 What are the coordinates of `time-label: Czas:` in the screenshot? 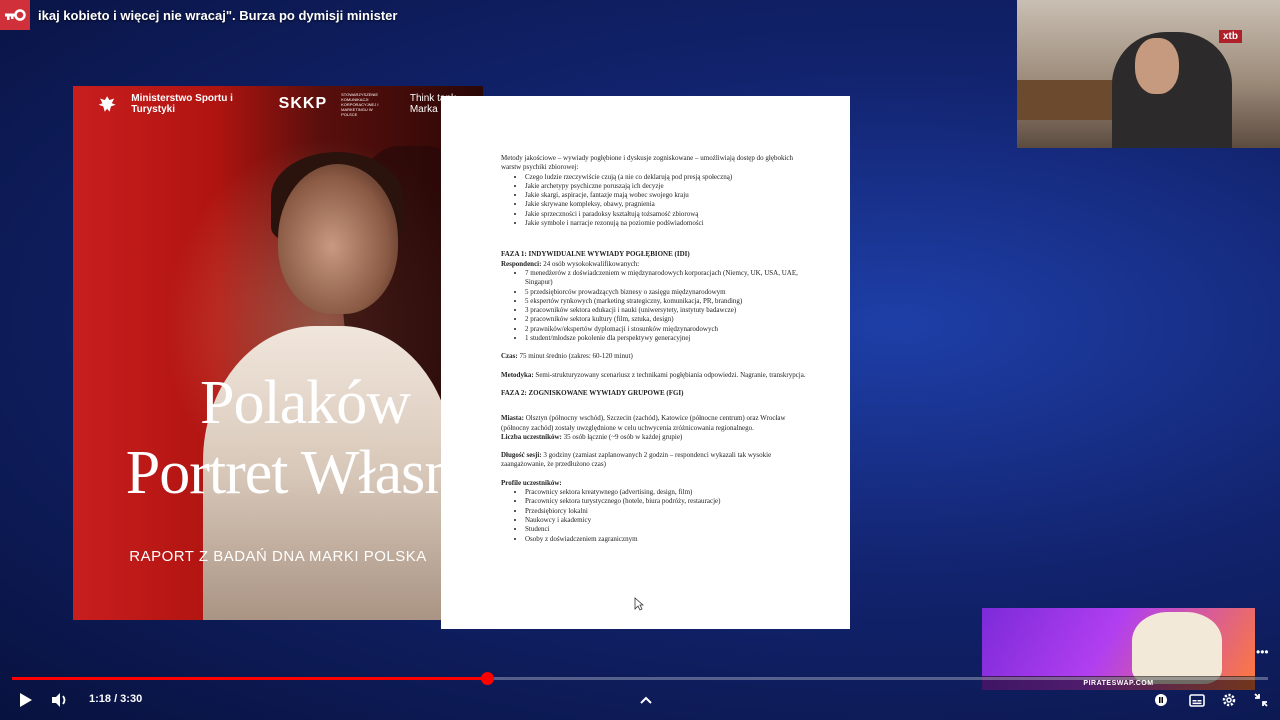 It's located at (509, 356).